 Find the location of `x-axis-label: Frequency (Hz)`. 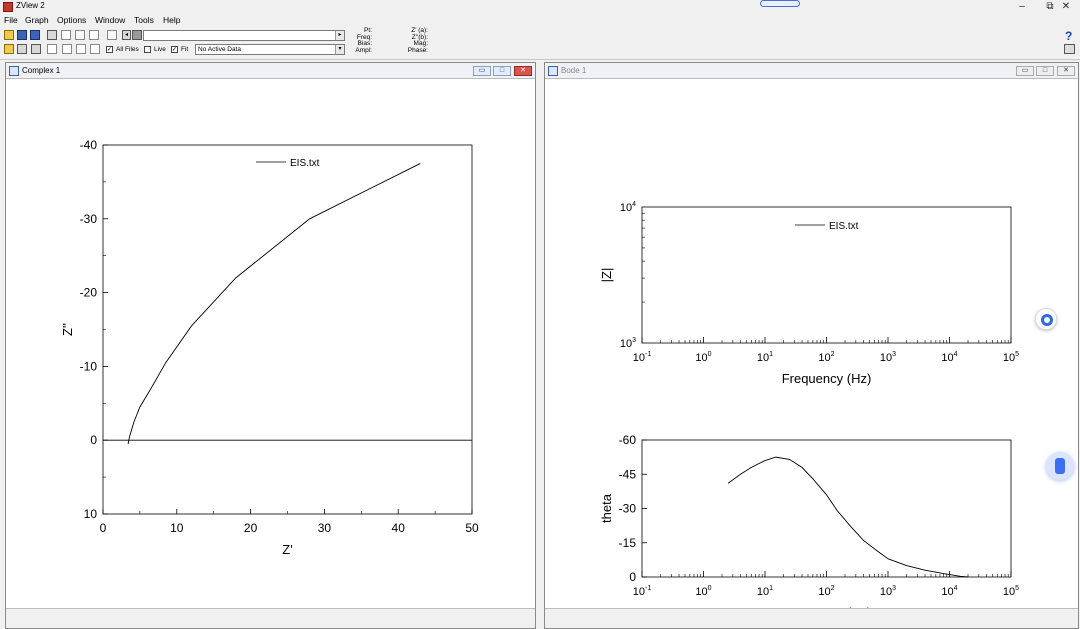

x-axis-label: Frequency (Hz) is located at coordinates (827, 378).